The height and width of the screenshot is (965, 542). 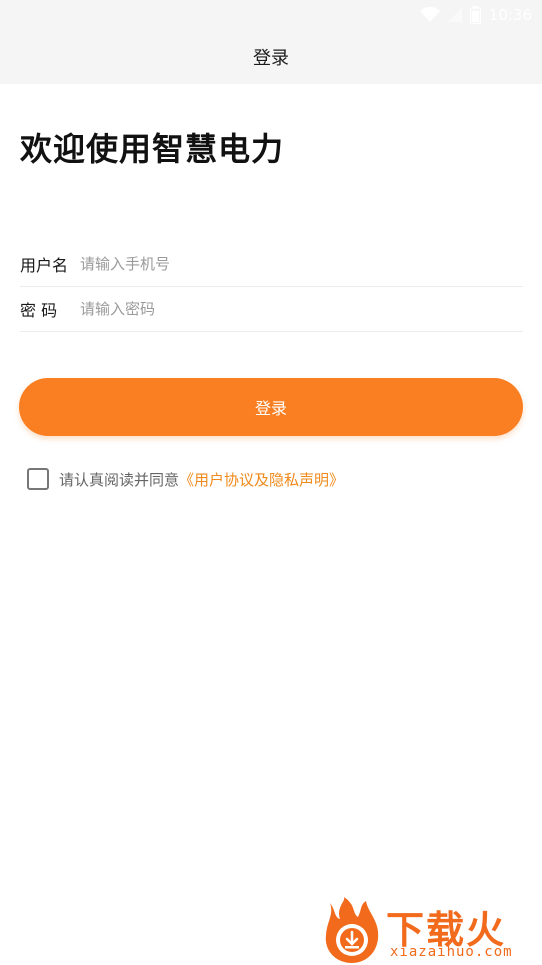 What do you see at coordinates (301, 263) in the screenshot?
I see `username-input` at bounding box center [301, 263].